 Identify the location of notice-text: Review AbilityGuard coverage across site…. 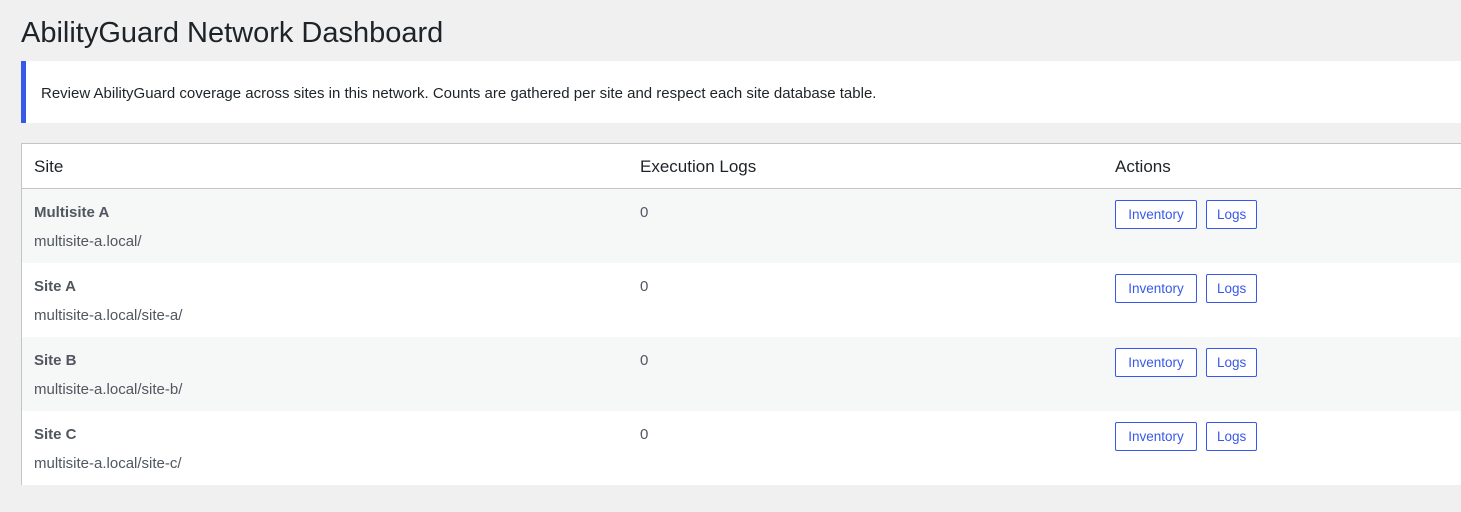
(459, 93).